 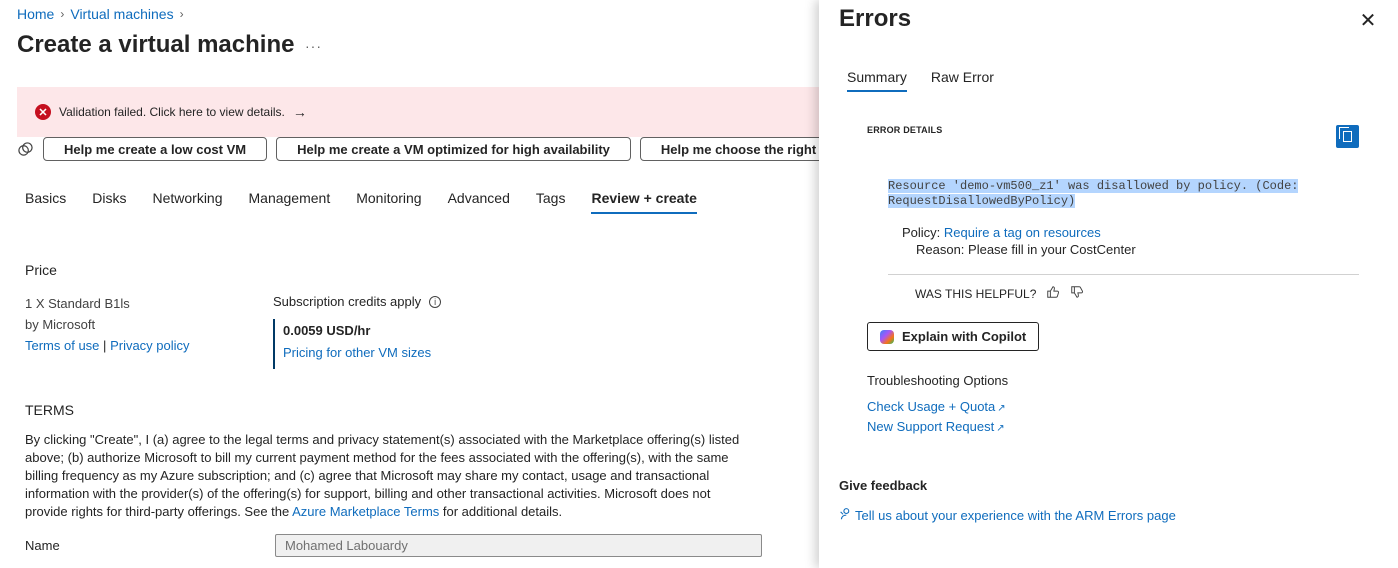 What do you see at coordinates (931, 426) in the screenshot?
I see `new-support-request-label: New Support Request` at bounding box center [931, 426].